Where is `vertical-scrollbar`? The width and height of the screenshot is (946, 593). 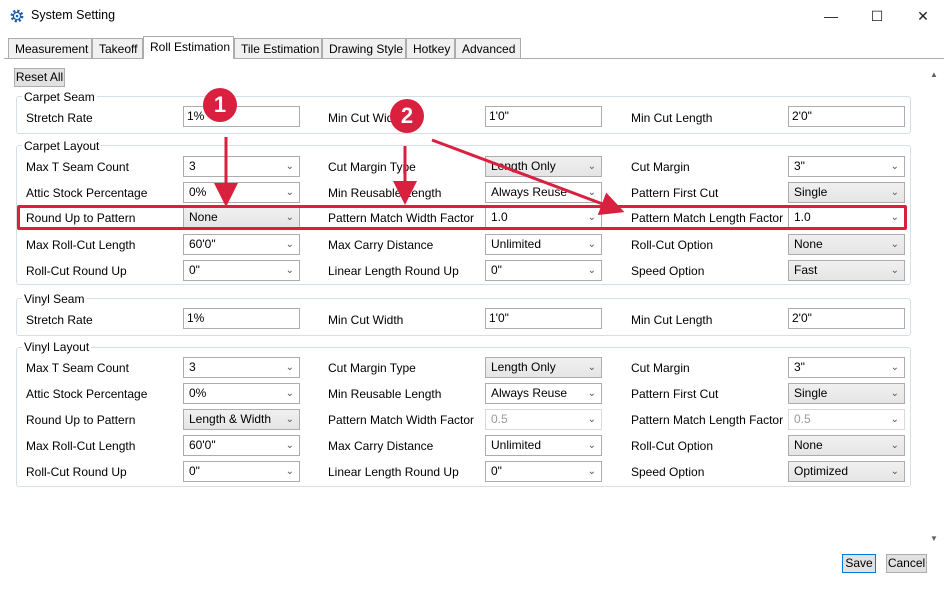 vertical-scrollbar is located at coordinates (934, 307).